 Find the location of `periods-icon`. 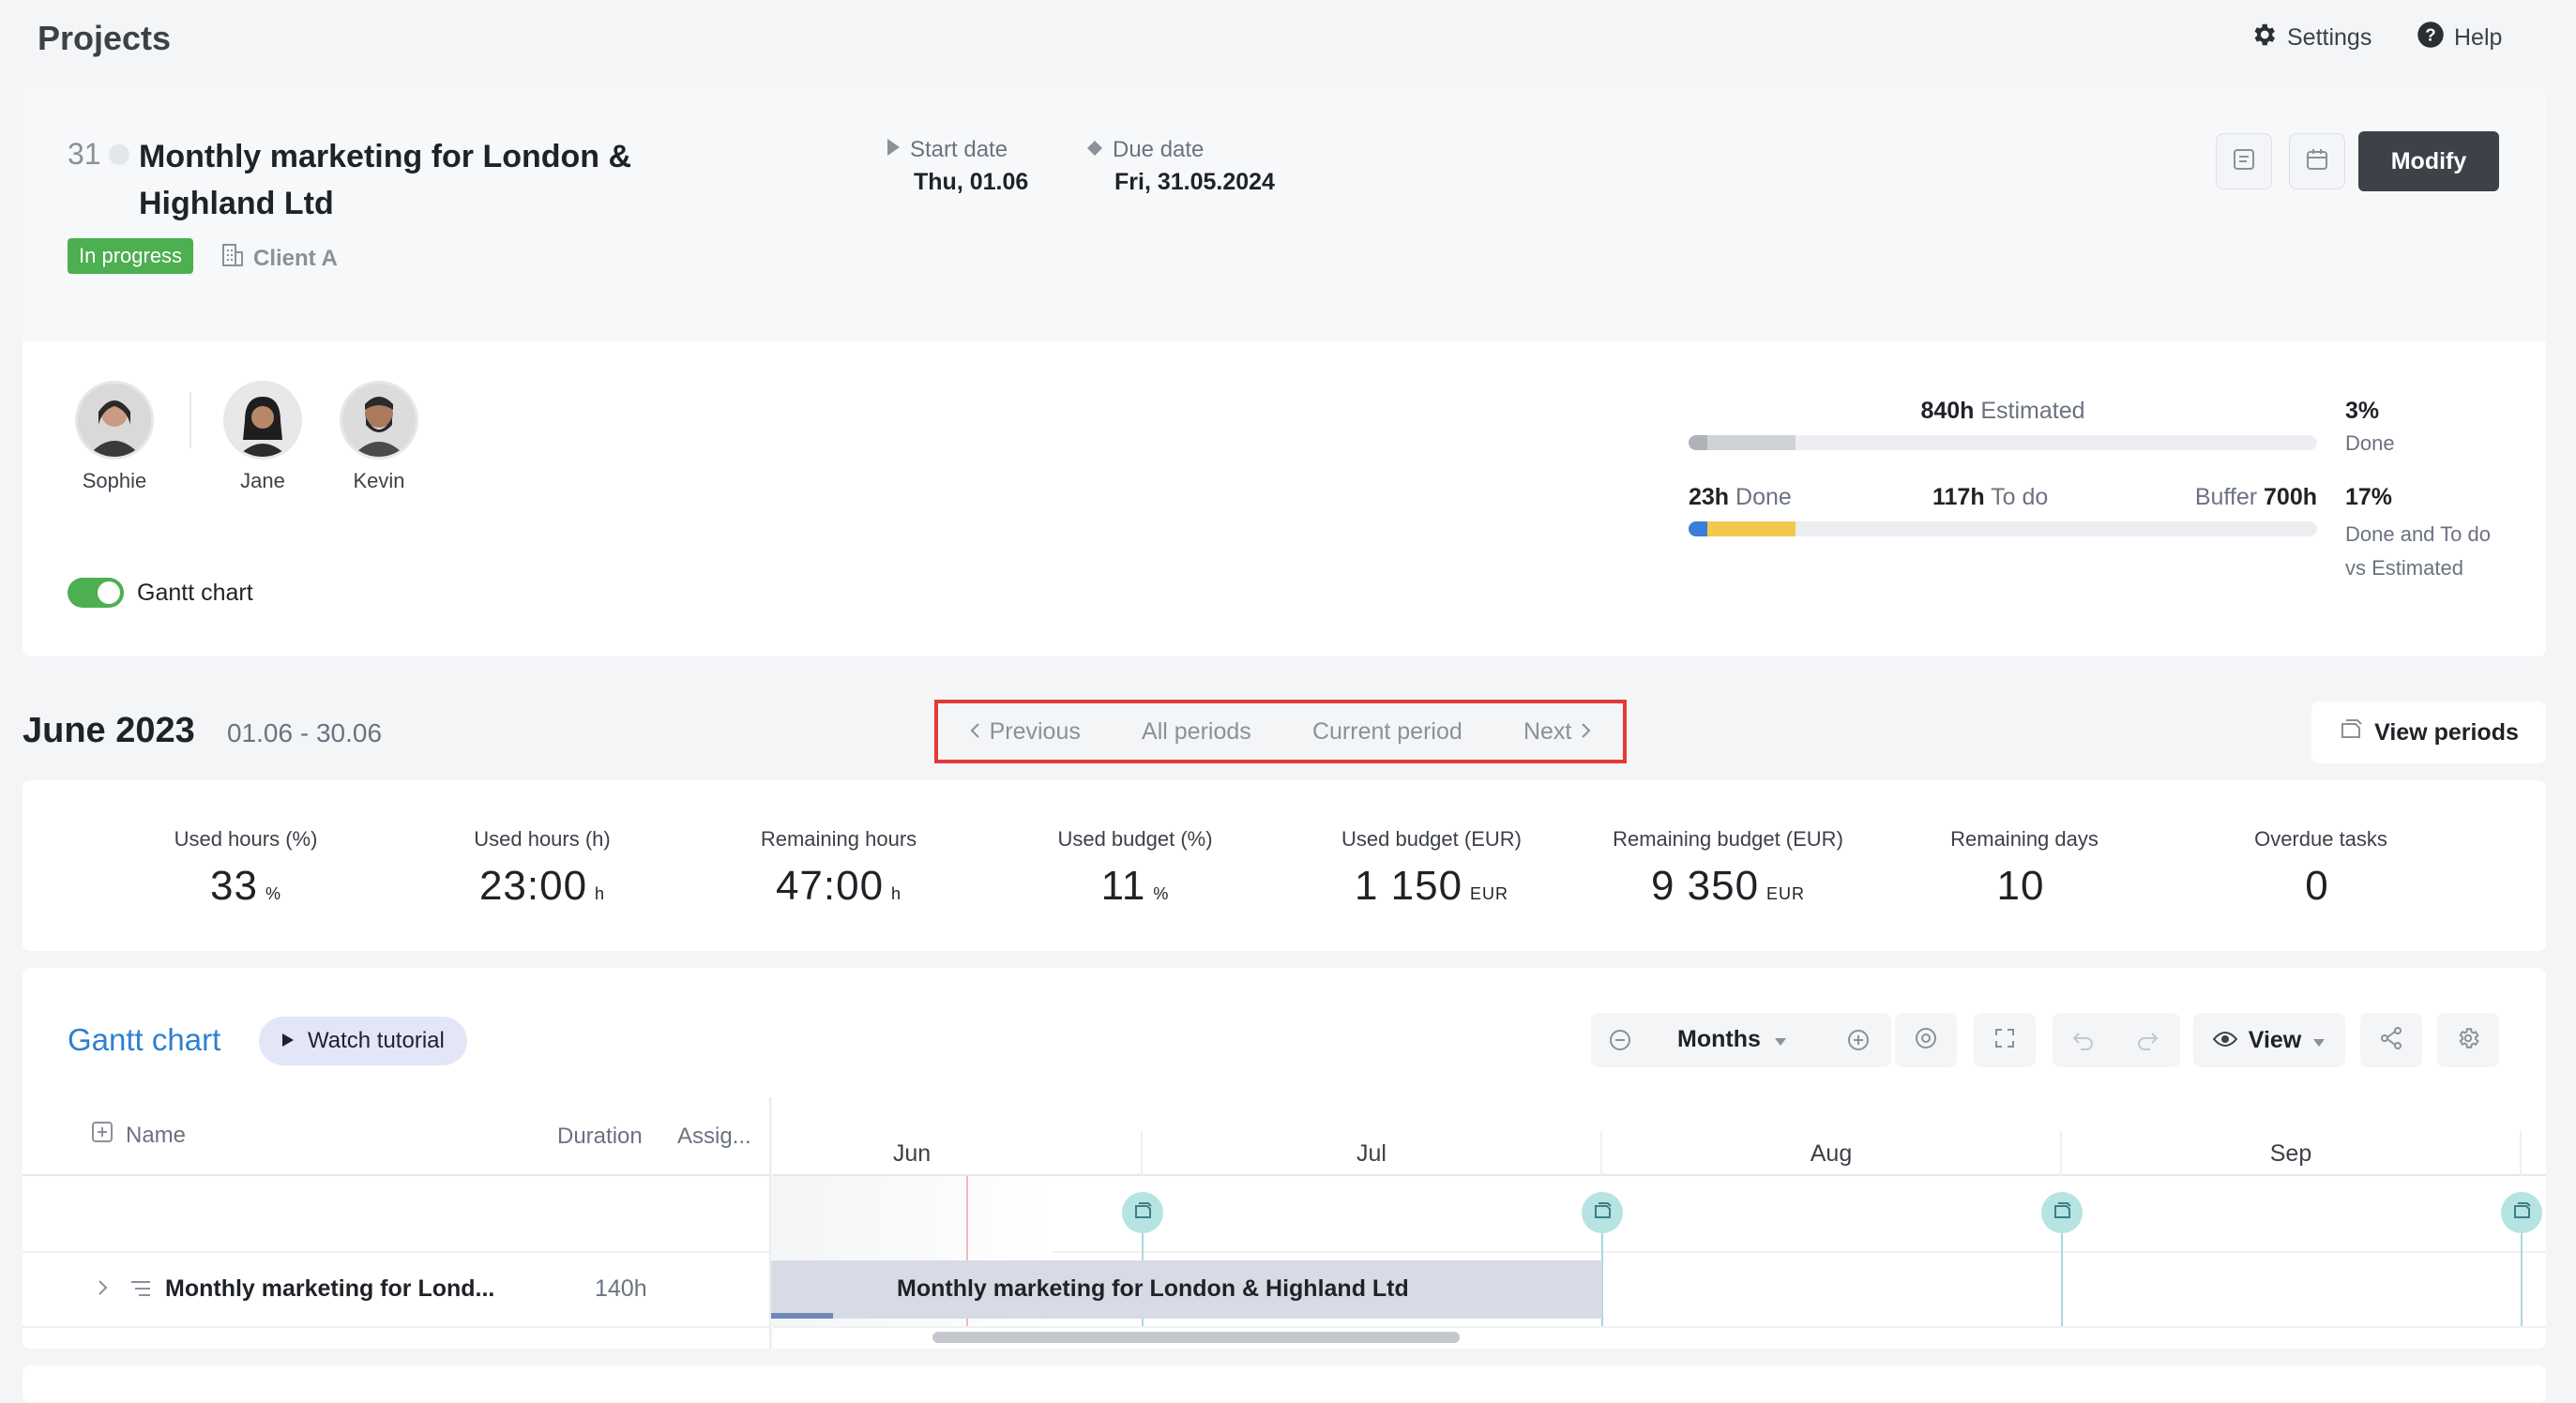

periods-icon is located at coordinates (2351, 732).